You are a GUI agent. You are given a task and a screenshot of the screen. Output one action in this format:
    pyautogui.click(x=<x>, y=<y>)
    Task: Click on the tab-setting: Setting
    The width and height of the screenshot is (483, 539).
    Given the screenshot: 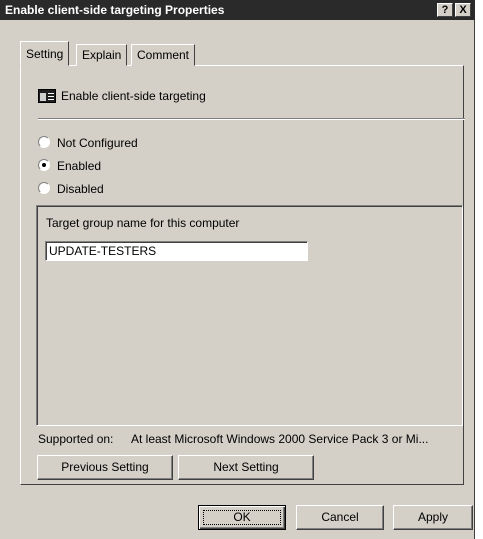 What is the action you would take?
    pyautogui.click(x=45, y=53)
    